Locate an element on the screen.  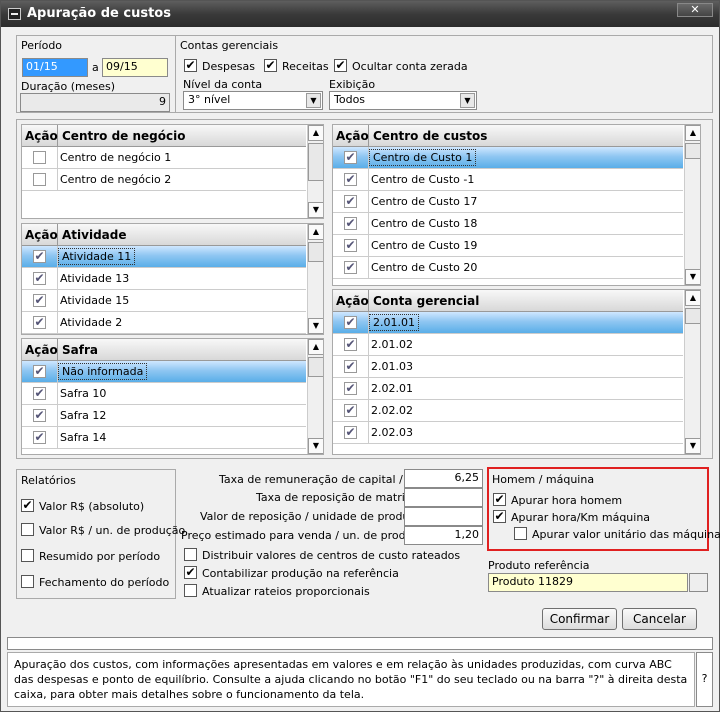
despesas-checkbox: ✔ is located at coordinates (190, 65).